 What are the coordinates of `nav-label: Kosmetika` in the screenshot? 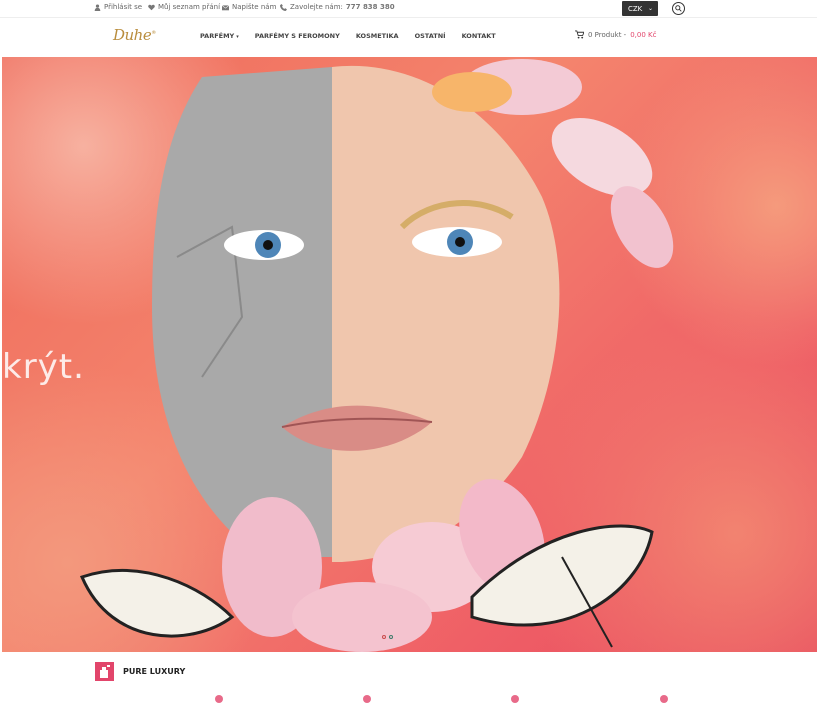 It's located at (377, 36).